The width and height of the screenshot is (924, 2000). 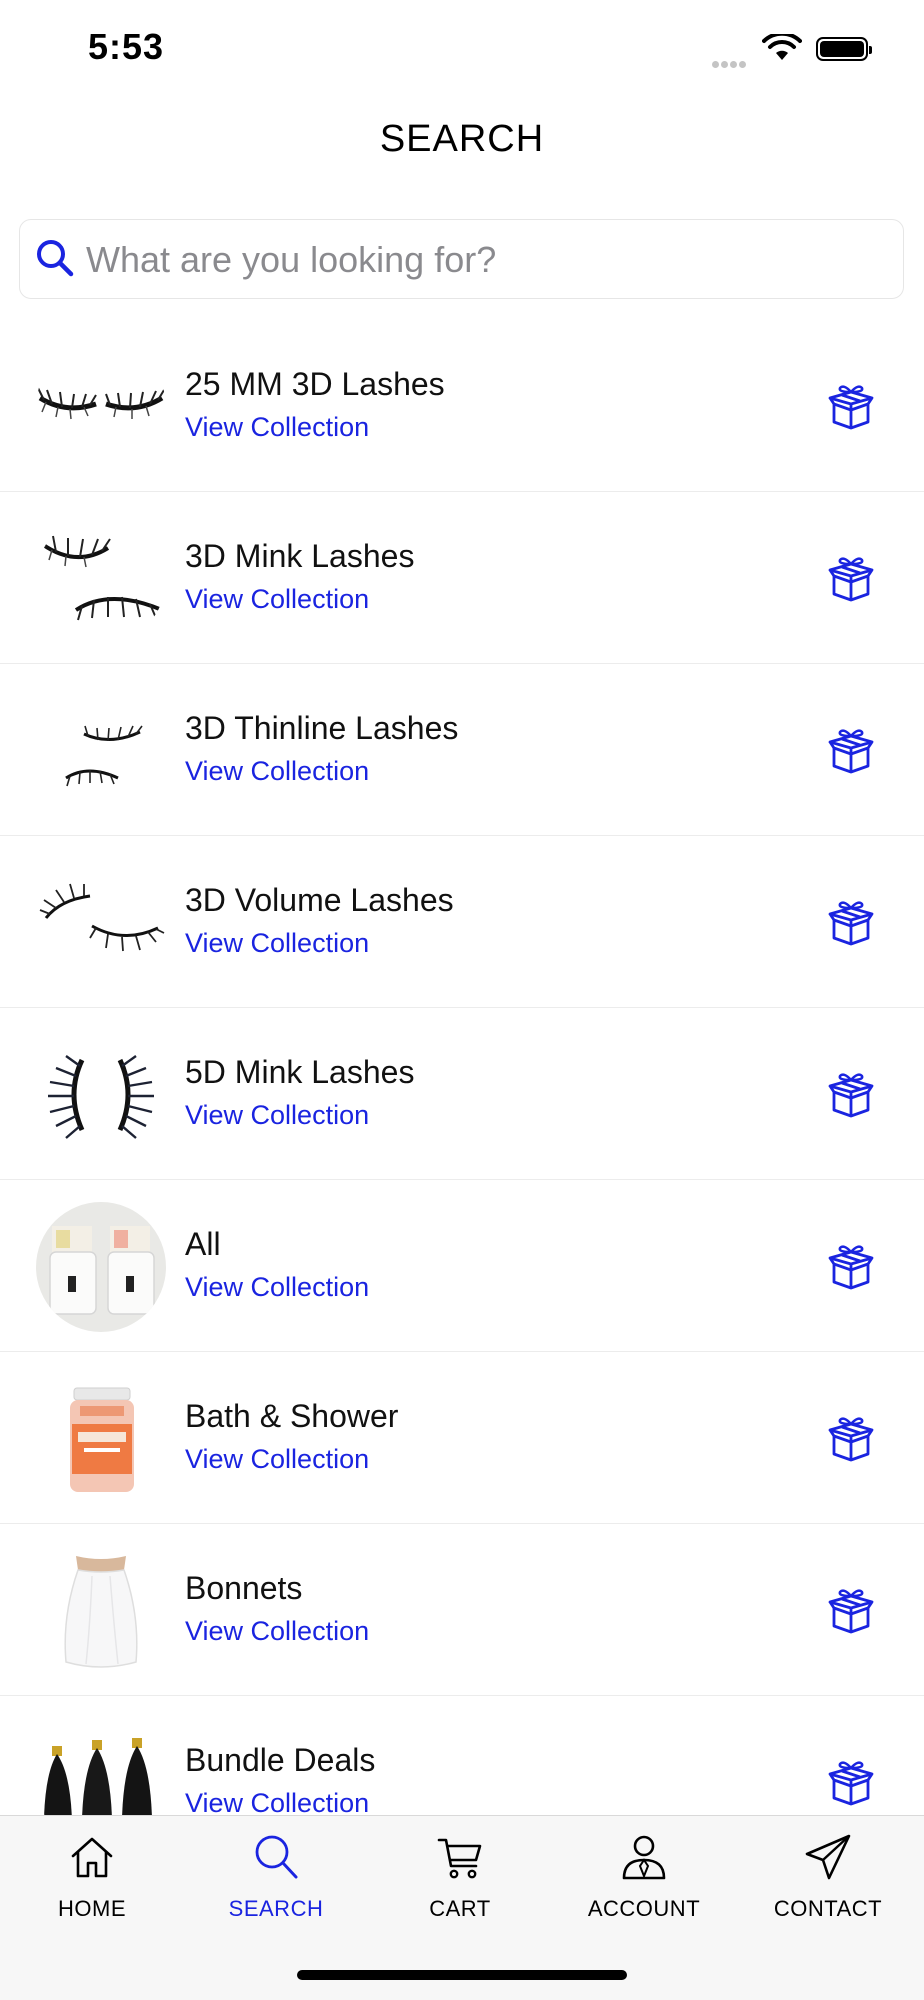 What do you see at coordinates (462, 1266) in the screenshot?
I see `collection-row: All View Collection` at bounding box center [462, 1266].